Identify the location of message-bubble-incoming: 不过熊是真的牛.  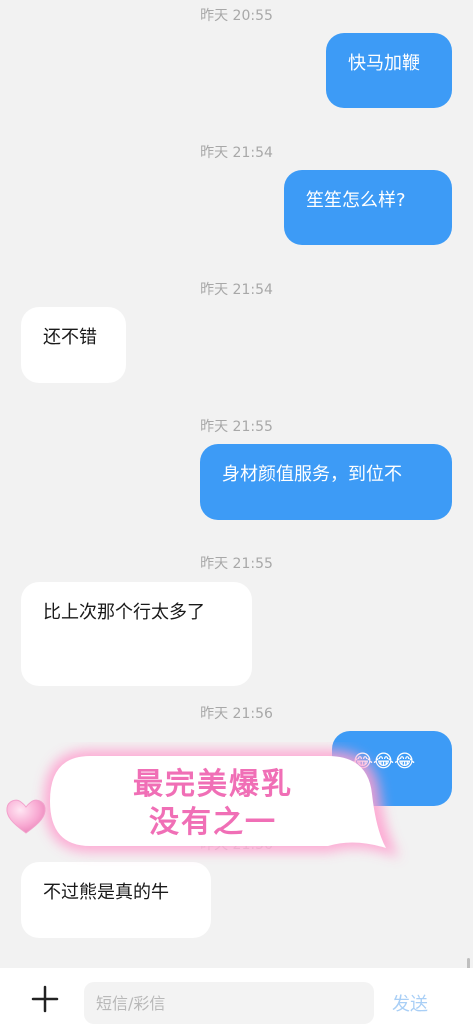
(116, 900).